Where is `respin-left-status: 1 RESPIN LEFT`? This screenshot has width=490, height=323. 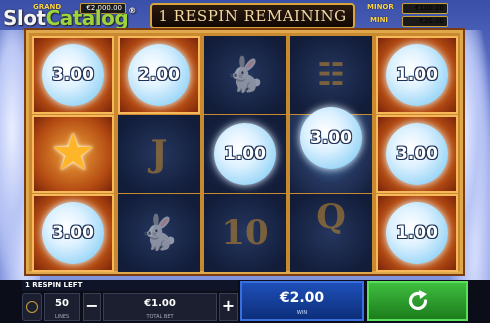 respin-left-status: 1 RESPIN LEFT is located at coordinates (130, 285).